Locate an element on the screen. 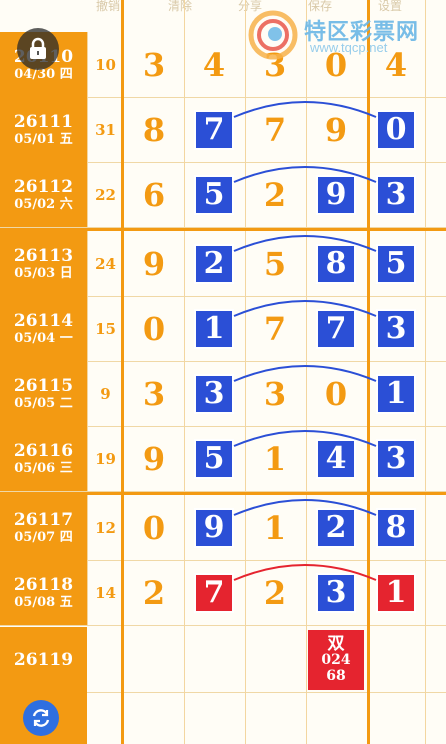 Image resolution: width=446 pixels, height=744 pixels. next-period-number: 26119 is located at coordinates (43, 659).